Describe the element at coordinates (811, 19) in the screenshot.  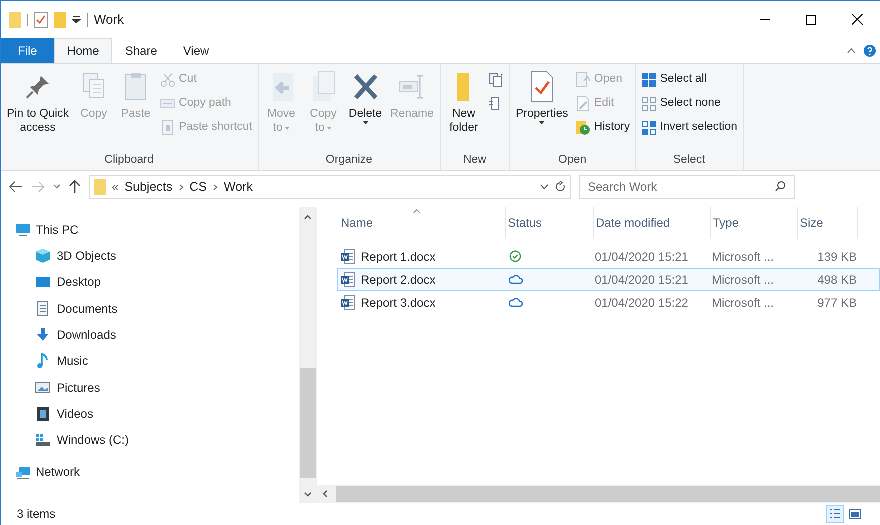
I see `maximize-icon` at that location.